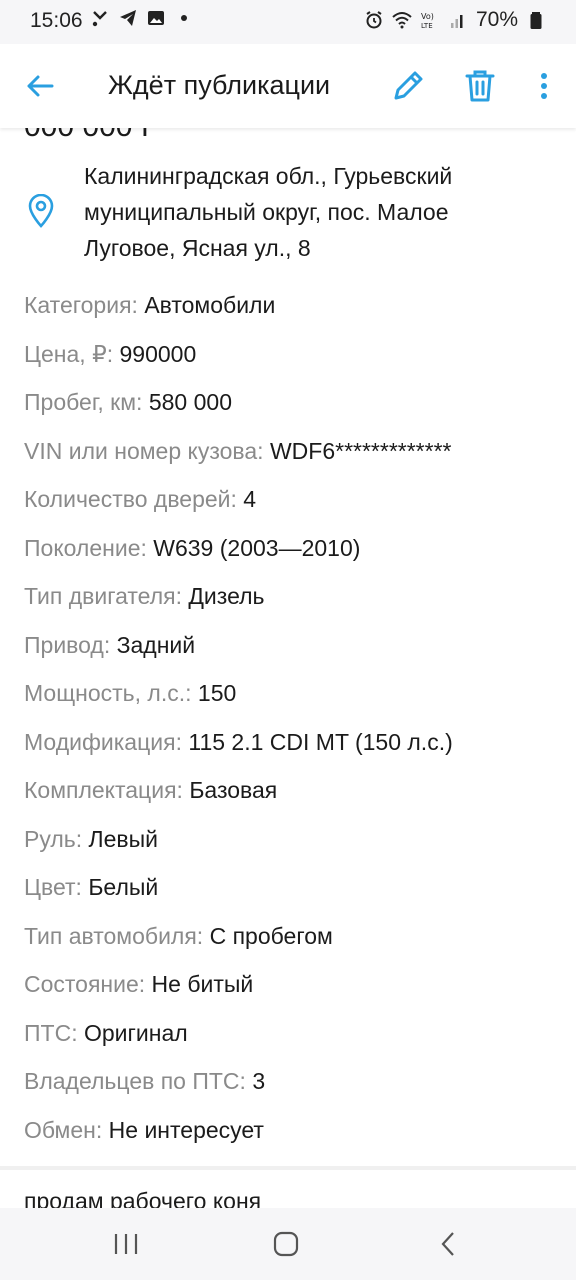 This screenshot has width=576, height=1280. I want to click on property-label: Владельцев по ПТС:, so click(135, 1081).